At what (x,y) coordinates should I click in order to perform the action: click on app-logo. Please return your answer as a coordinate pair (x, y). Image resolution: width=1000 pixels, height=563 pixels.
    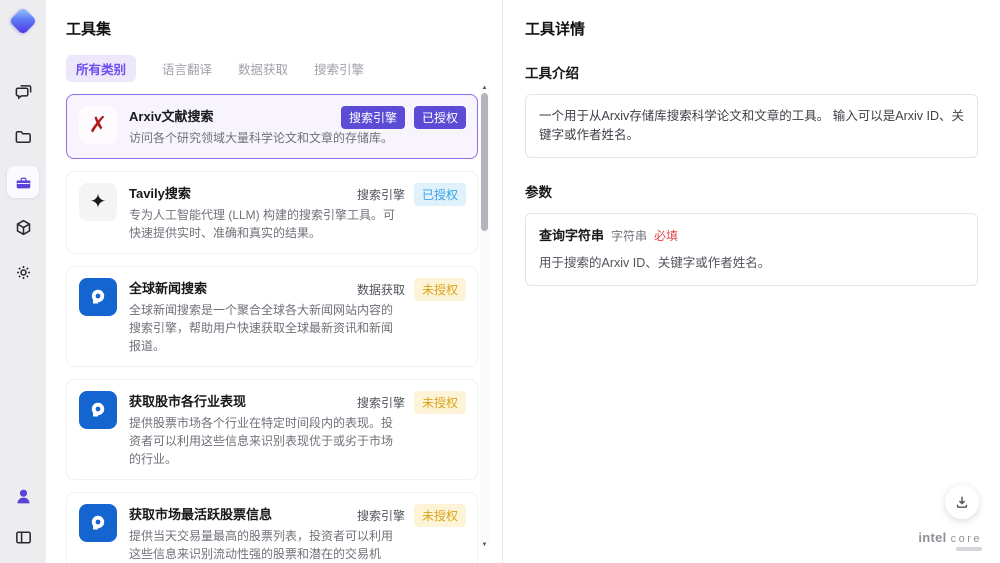
    Looking at the image, I should click on (23, 21).